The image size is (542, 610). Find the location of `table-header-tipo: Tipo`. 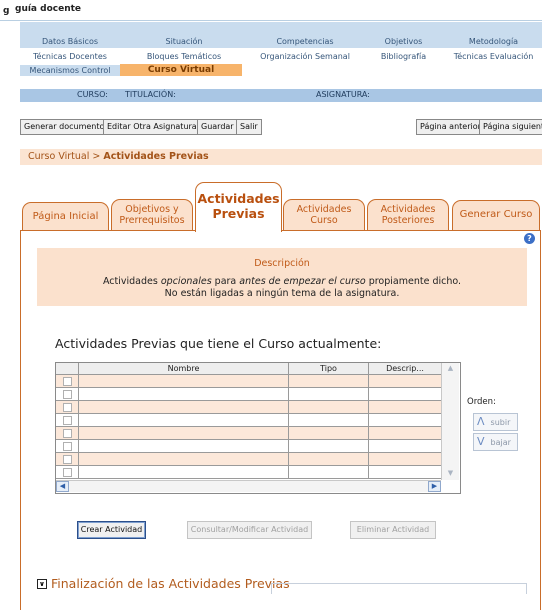

table-header-tipo: Tipo is located at coordinates (329, 369).